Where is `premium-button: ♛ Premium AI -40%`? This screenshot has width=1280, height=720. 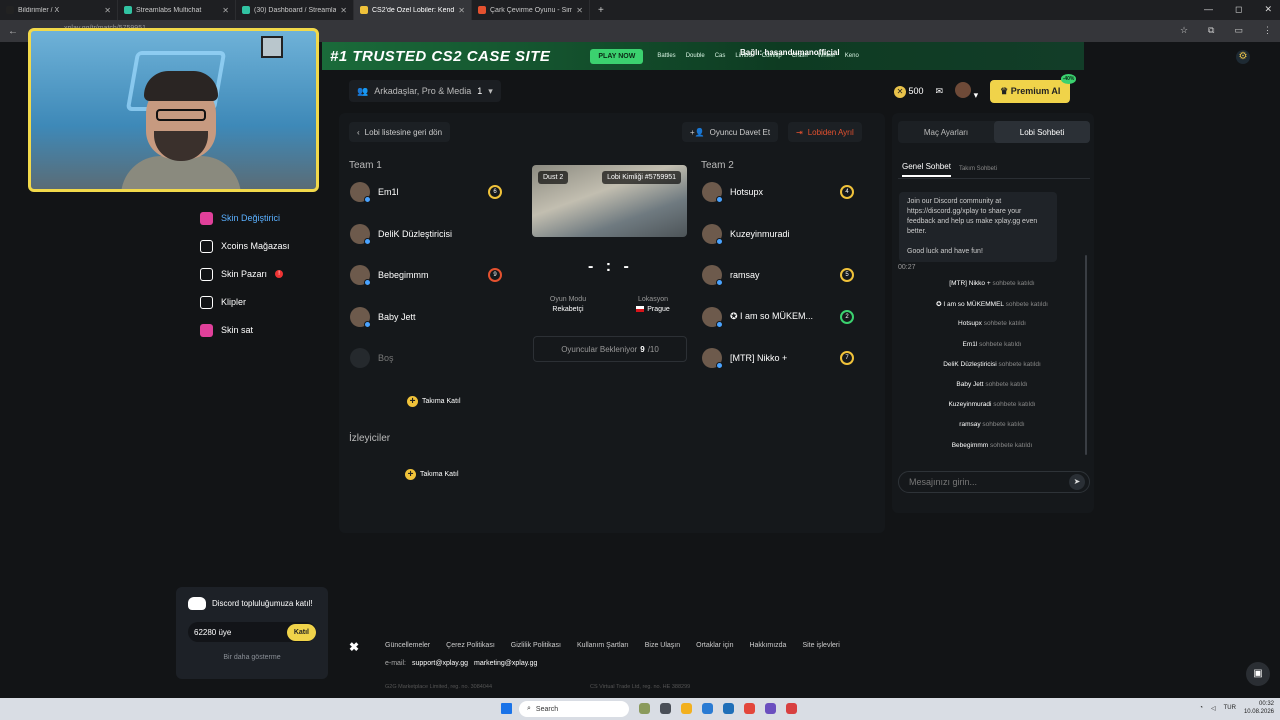
premium-button: ♛ Premium AI -40% is located at coordinates (1033, 88).